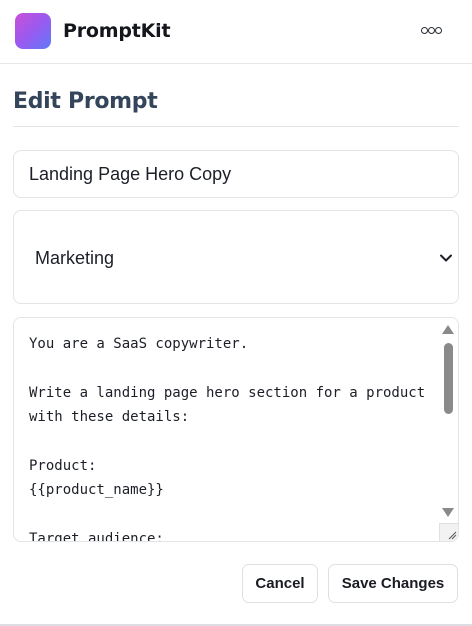 The width and height of the screenshot is (472, 626). What do you see at coordinates (75, 258) in the screenshot?
I see `category-selected-value: Marketing` at bounding box center [75, 258].